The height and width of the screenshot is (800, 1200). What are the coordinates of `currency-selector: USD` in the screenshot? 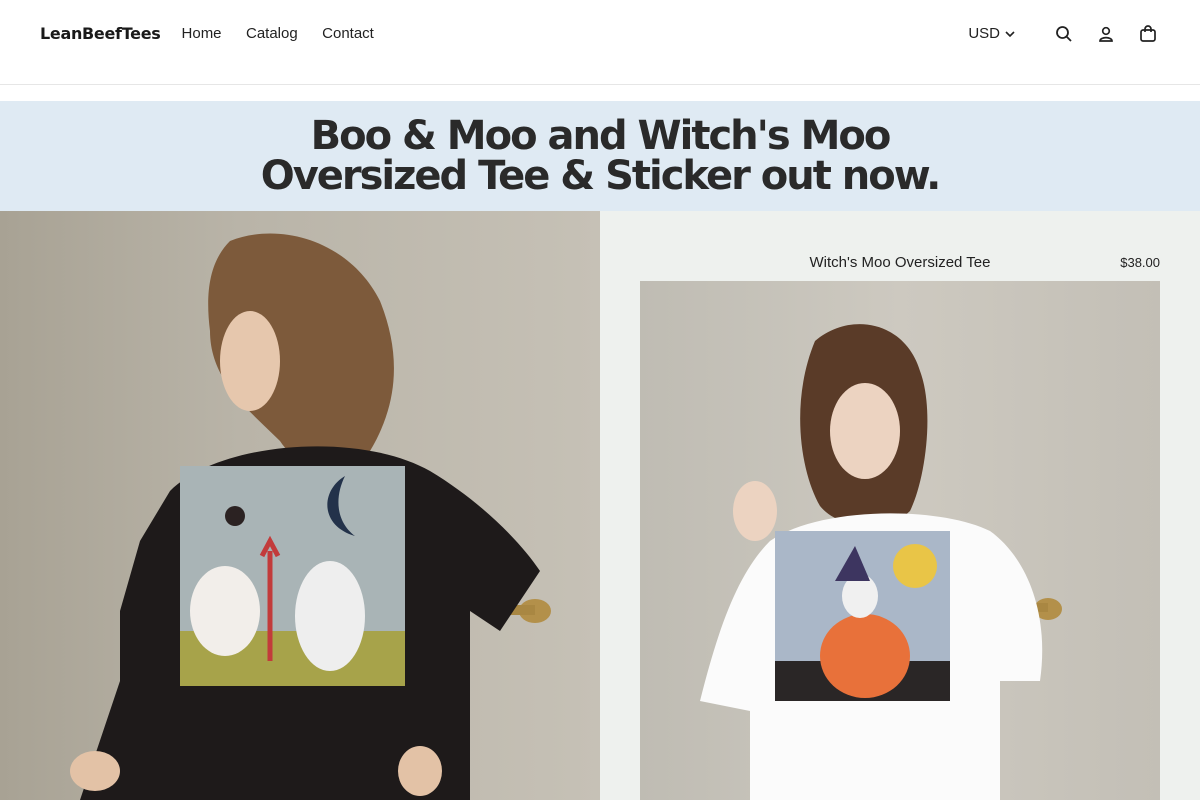 It's located at (992, 33).